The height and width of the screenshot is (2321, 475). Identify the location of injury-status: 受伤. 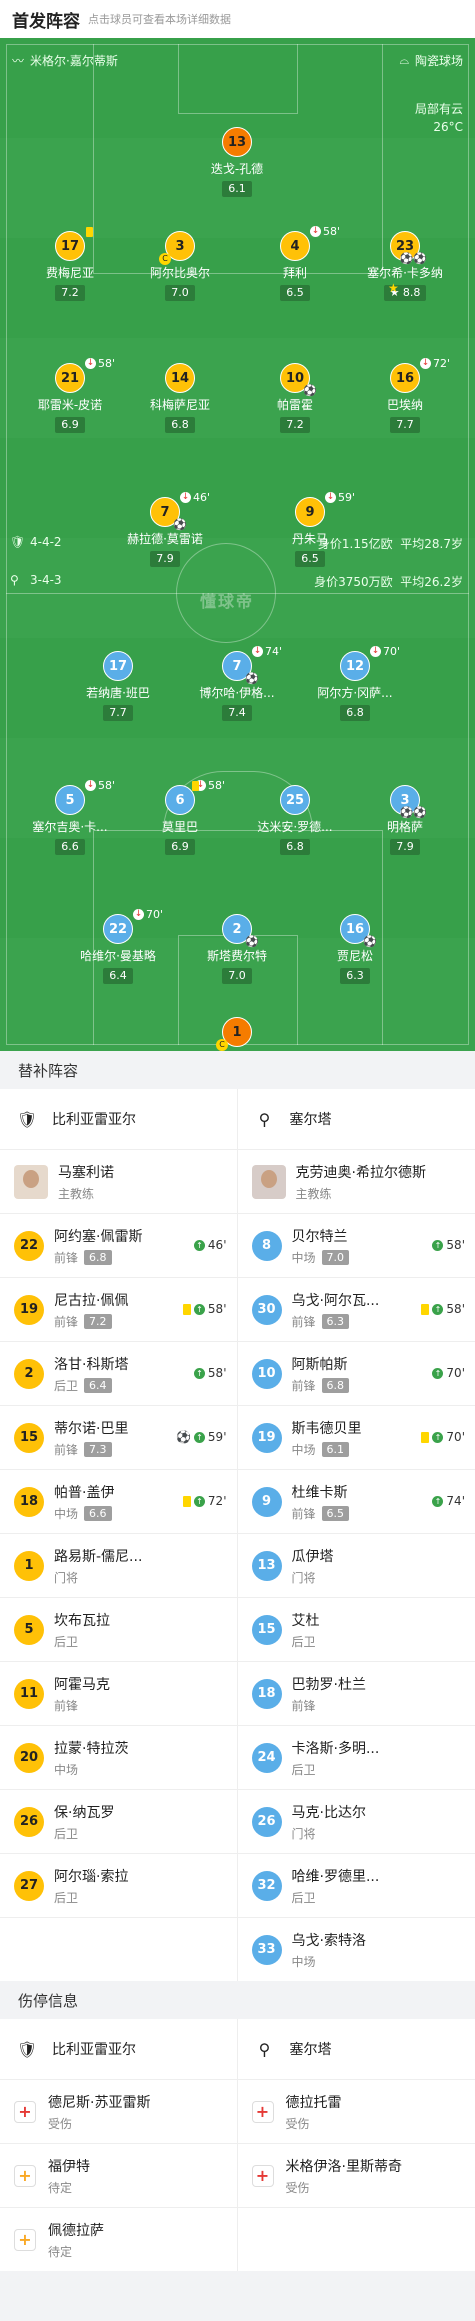
(99, 2123).